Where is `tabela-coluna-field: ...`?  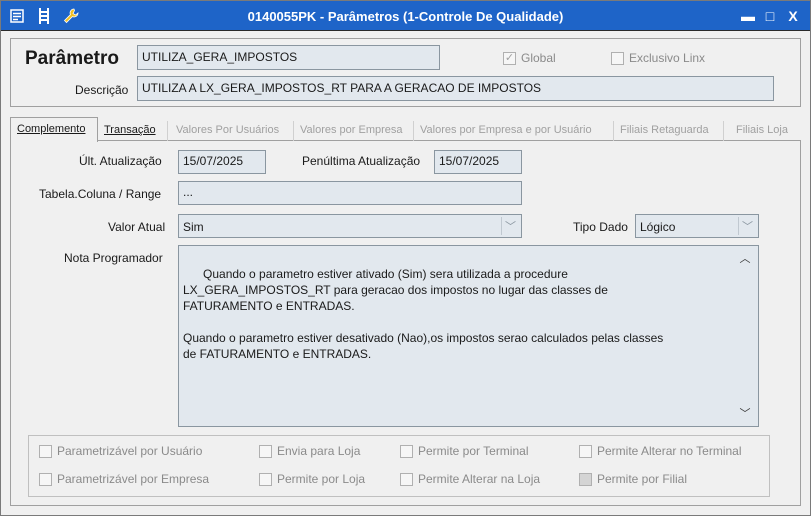
tabela-coluna-field: ... is located at coordinates (350, 193).